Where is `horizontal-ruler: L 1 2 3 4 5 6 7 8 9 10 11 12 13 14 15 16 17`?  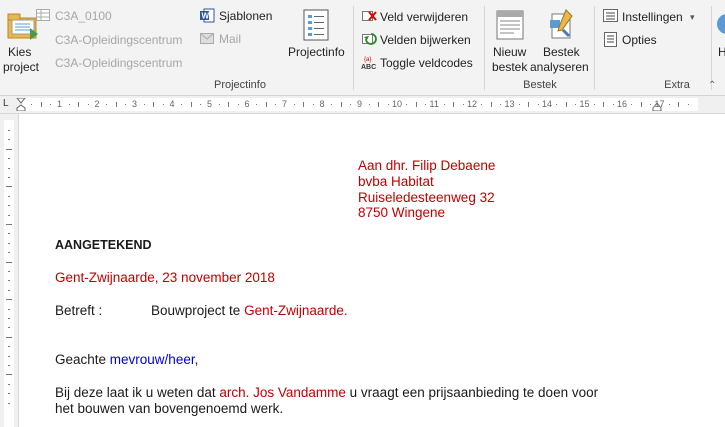 horizontal-ruler: L 1 2 3 4 5 6 7 8 9 10 11 12 13 14 15 16 17 is located at coordinates (362, 105).